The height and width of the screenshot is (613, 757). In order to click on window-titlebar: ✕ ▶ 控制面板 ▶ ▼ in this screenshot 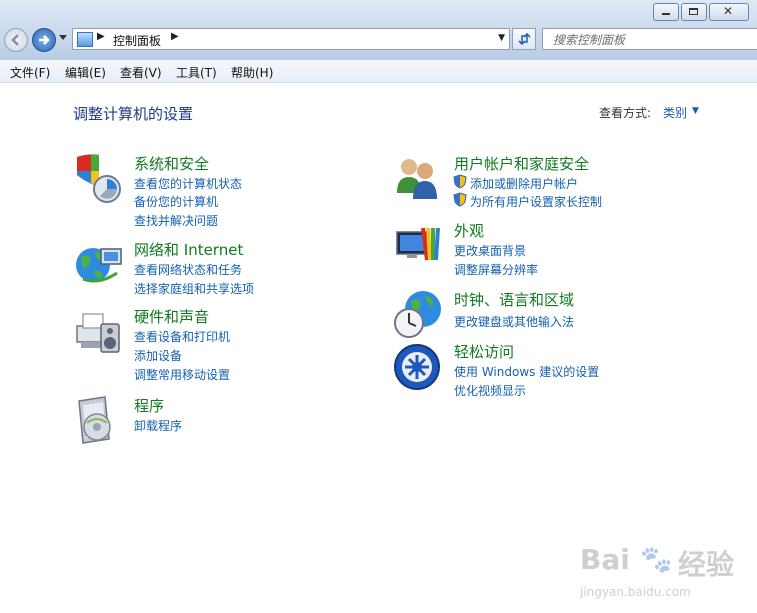, I will do `click(378, 30)`.